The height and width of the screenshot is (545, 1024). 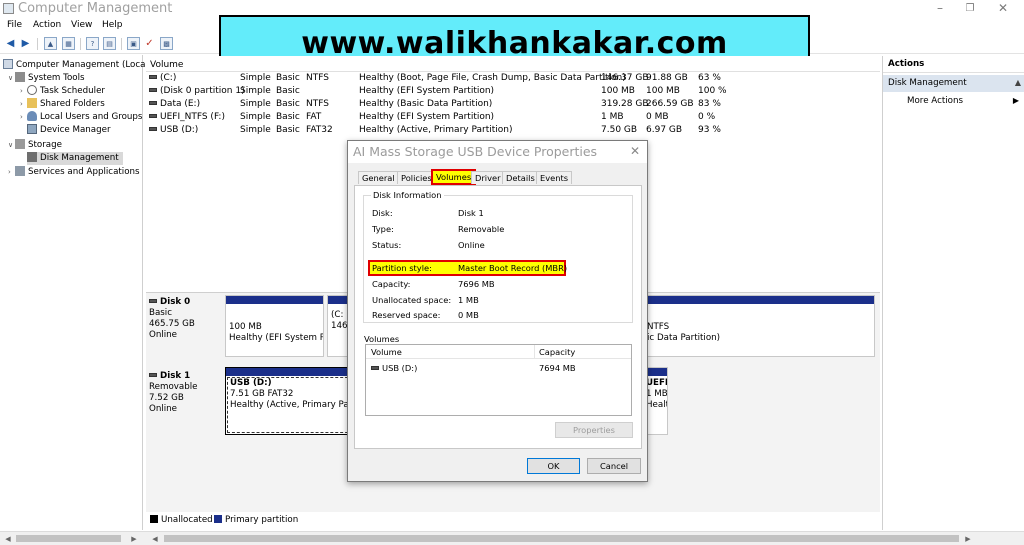 What do you see at coordinates (498, 352) in the screenshot?
I see `volumes-list-header: Volume Capacity` at bounding box center [498, 352].